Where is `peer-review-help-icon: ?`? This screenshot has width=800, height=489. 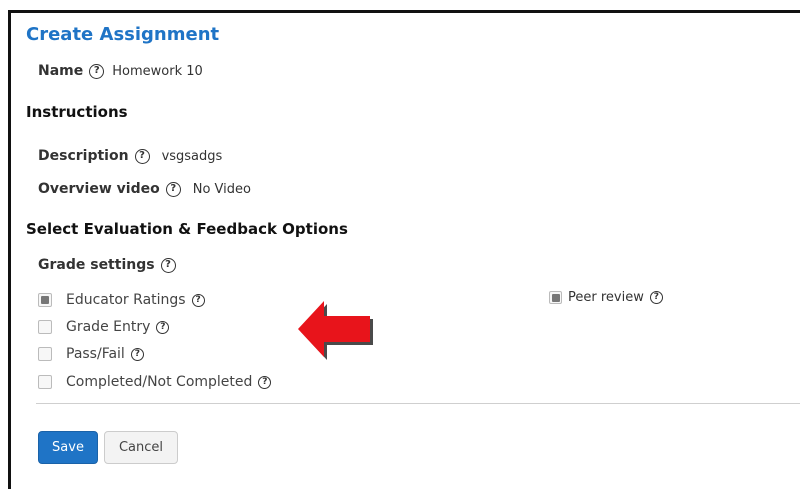
peer-review-help-icon: ? is located at coordinates (656, 297).